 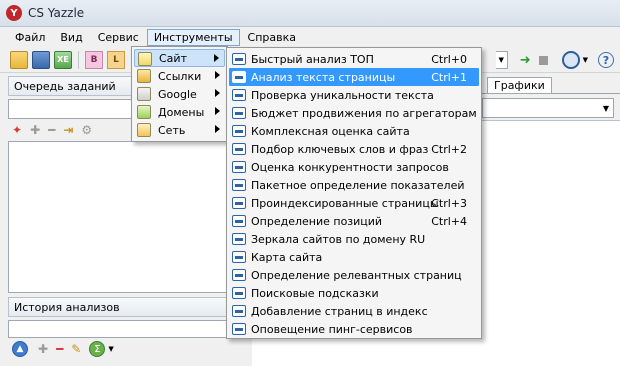 I want to click on site-menu-label: Зеркала сайтов по домену RU, so click(x=338, y=239).